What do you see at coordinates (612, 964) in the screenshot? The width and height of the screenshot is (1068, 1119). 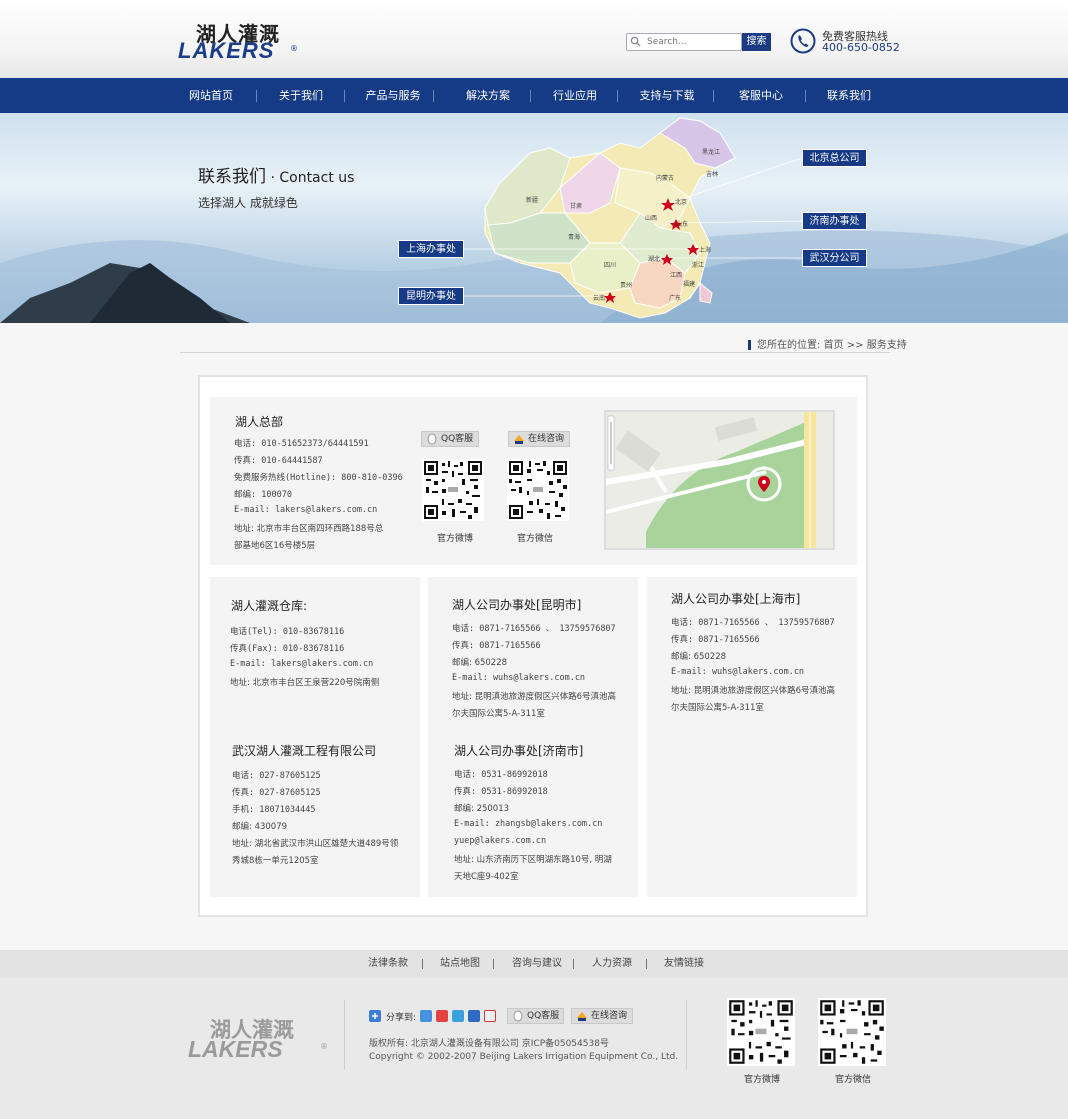 I see `footer-link-hr: 人力资源` at bounding box center [612, 964].